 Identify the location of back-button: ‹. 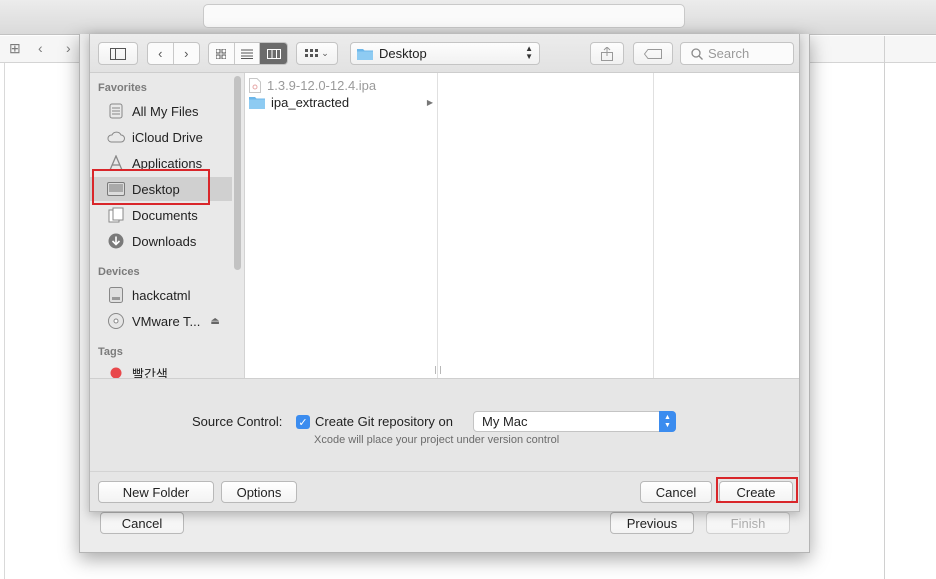
(161, 53).